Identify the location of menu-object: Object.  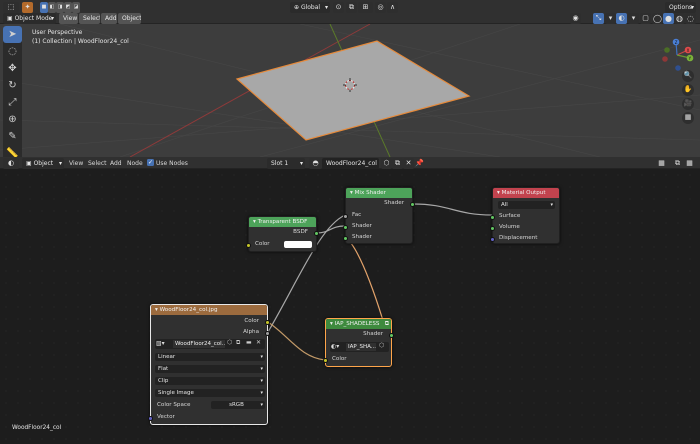
(129, 18).